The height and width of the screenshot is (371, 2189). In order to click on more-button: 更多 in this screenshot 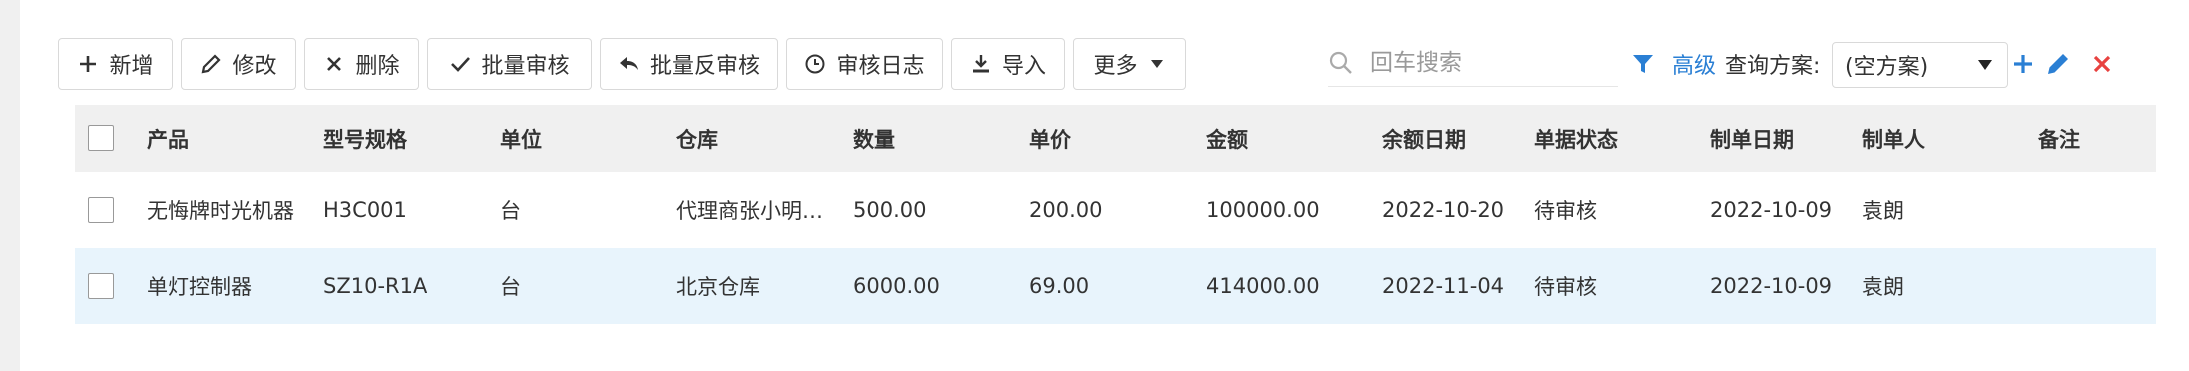, I will do `click(1129, 64)`.